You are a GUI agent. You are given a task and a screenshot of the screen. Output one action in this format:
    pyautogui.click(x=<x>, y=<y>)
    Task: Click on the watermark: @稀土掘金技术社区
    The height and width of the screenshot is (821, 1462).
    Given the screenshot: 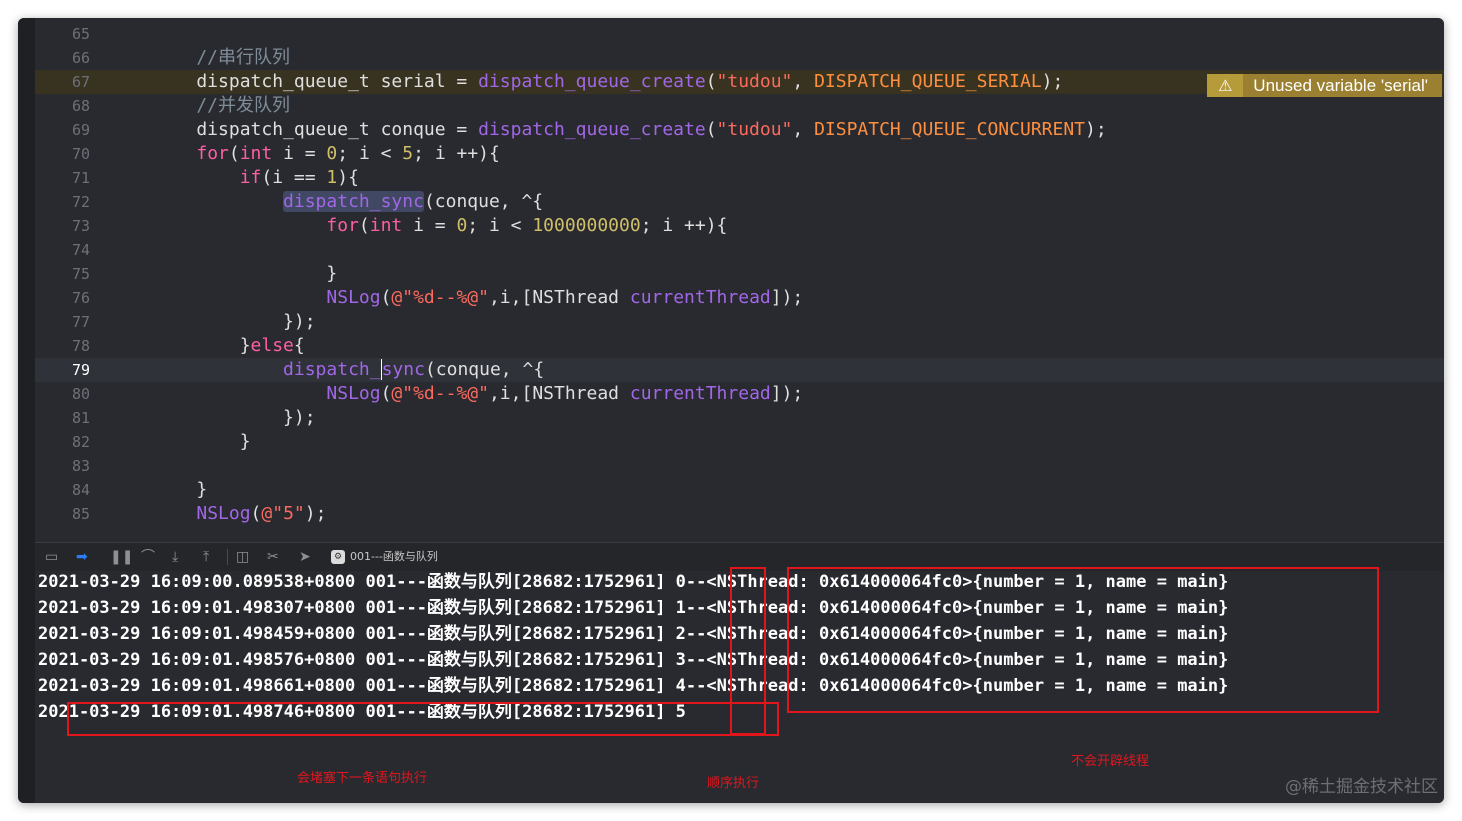 What is the action you would take?
    pyautogui.click(x=1361, y=787)
    